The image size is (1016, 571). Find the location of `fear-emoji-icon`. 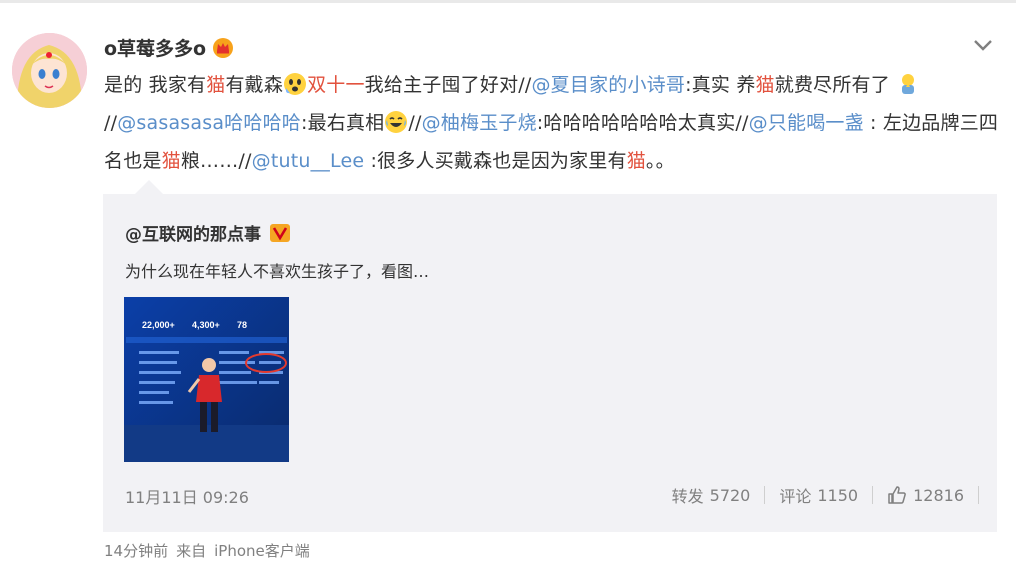

fear-emoji-icon is located at coordinates (295, 83).